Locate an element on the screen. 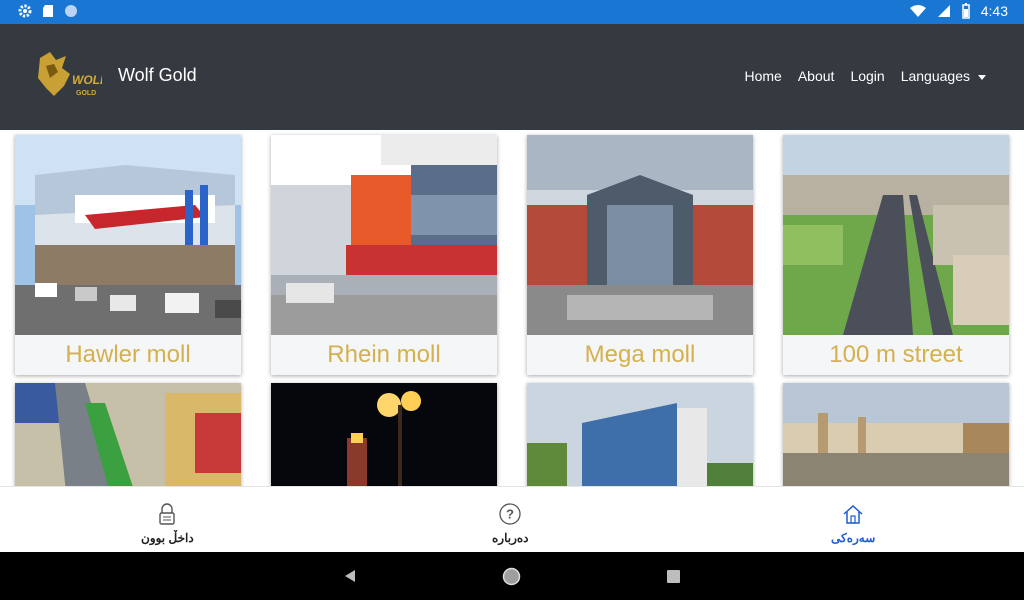 This screenshot has height=600, width=1024. place-card-rhein-moll: Rhein moll is located at coordinates (384, 255).